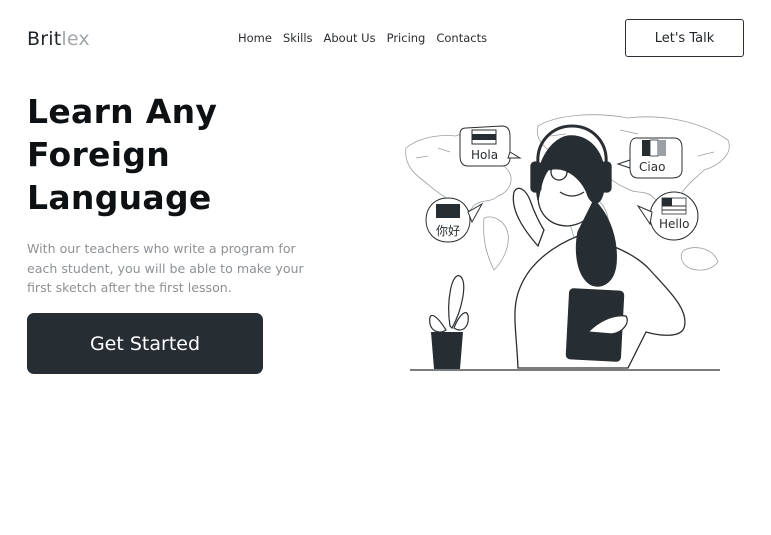  I want to click on bubble-hola-label: Hola, so click(484, 155).